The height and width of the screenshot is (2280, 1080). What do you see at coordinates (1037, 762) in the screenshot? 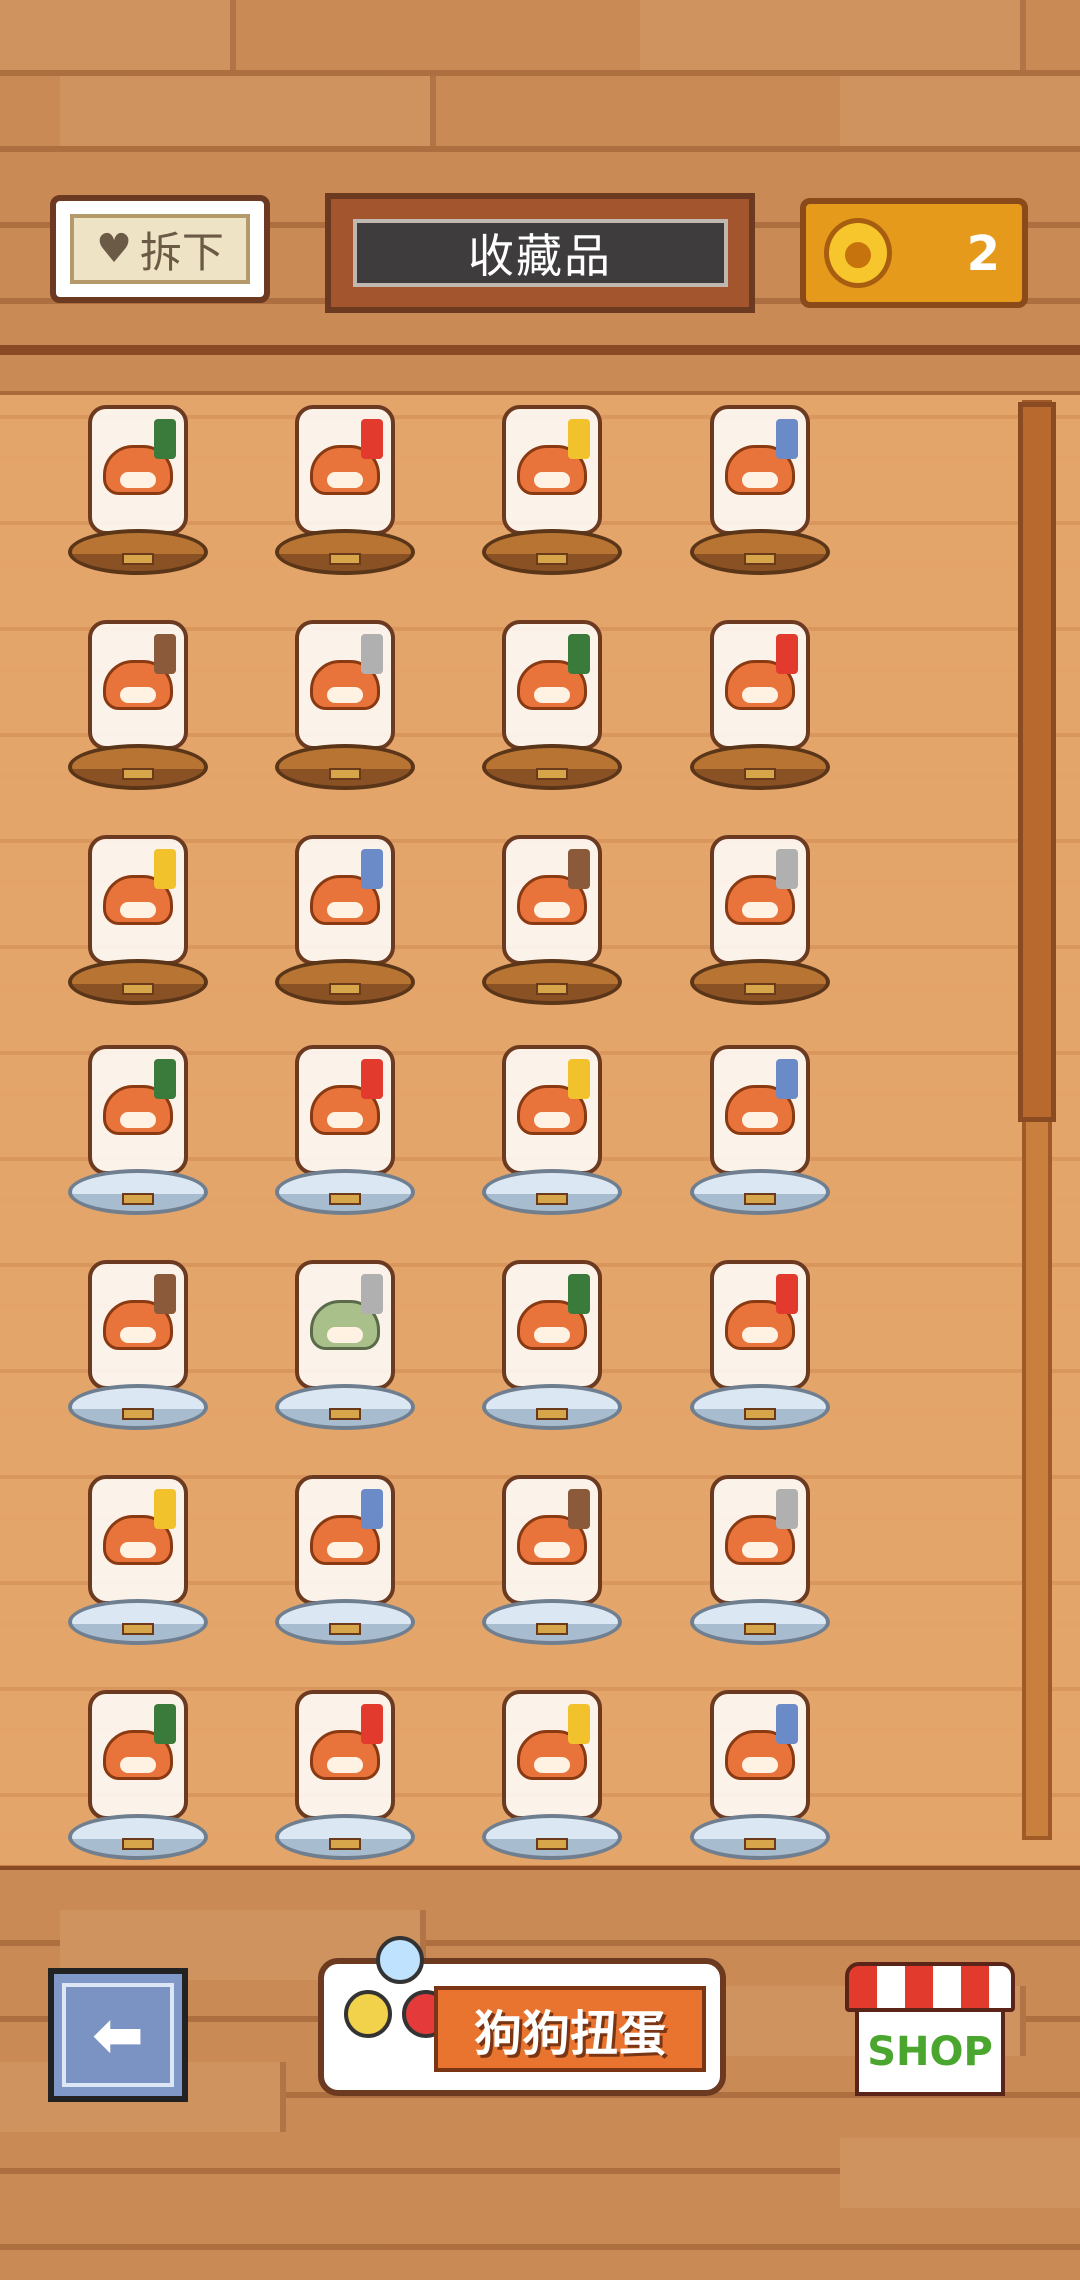
I see `scrollbar-thumb` at bounding box center [1037, 762].